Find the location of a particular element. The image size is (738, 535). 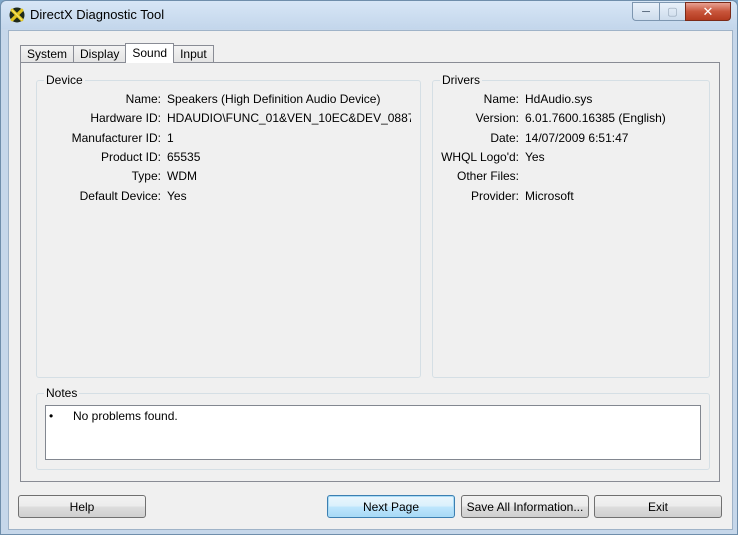

minimize-icon: ─ is located at coordinates (646, 11).